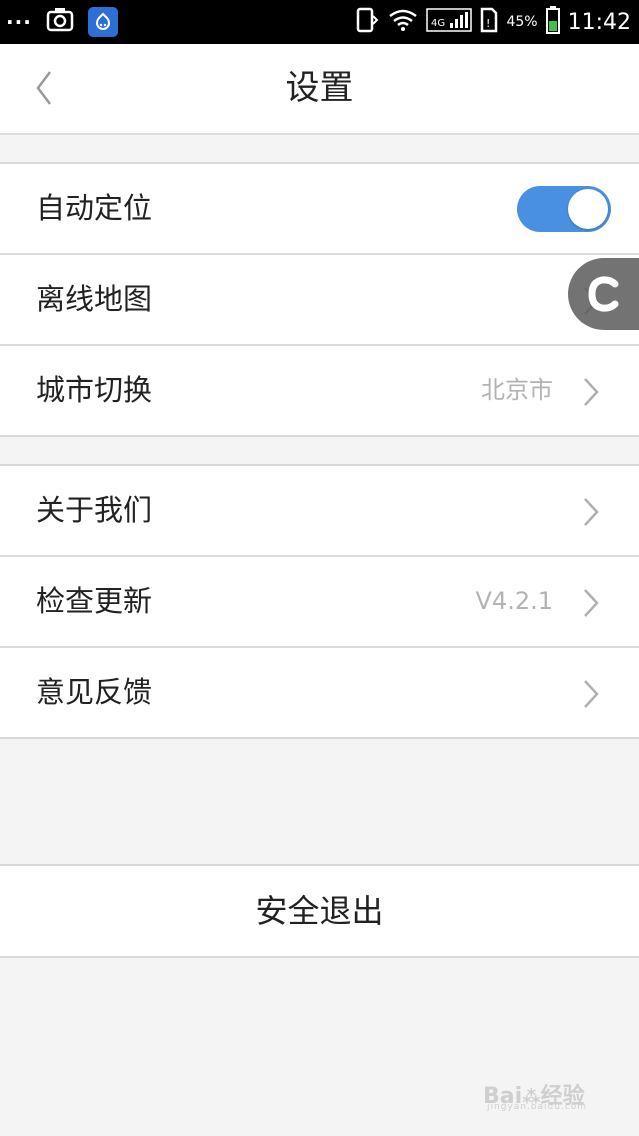 This screenshot has width=639, height=1136. I want to click on floating-assist-button, so click(603, 294).